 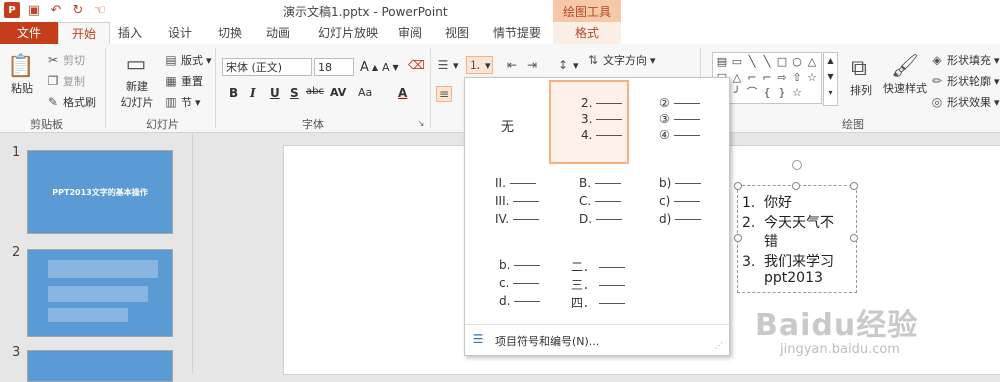 What do you see at coordinates (861, 76) in the screenshot?
I see `arrange-button: ⧉ 排列` at bounding box center [861, 76].